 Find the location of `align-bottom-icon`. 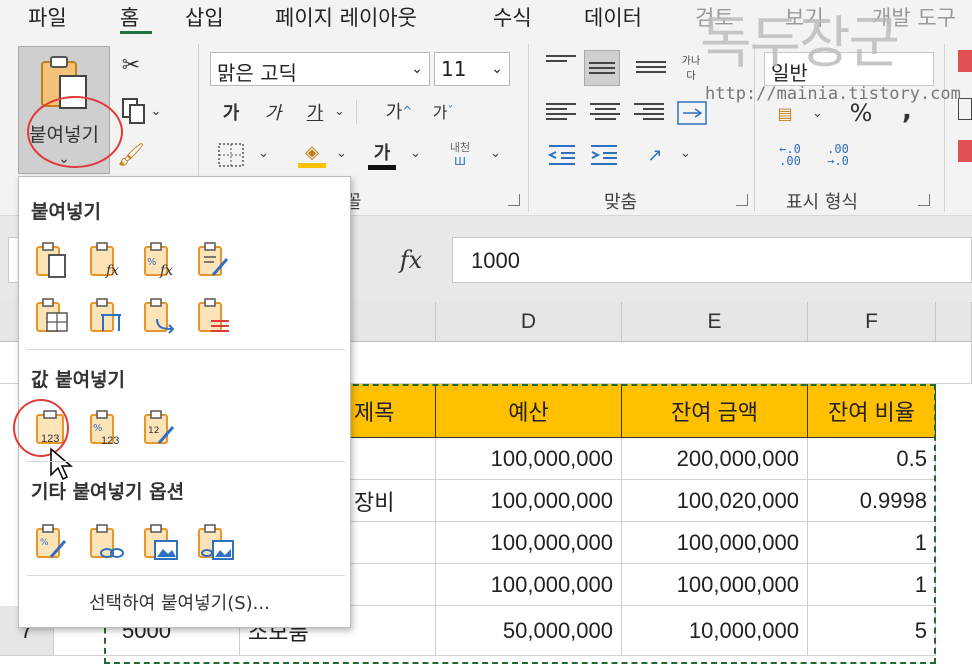

align-bottom-icon is located at coordinates (651, 71).